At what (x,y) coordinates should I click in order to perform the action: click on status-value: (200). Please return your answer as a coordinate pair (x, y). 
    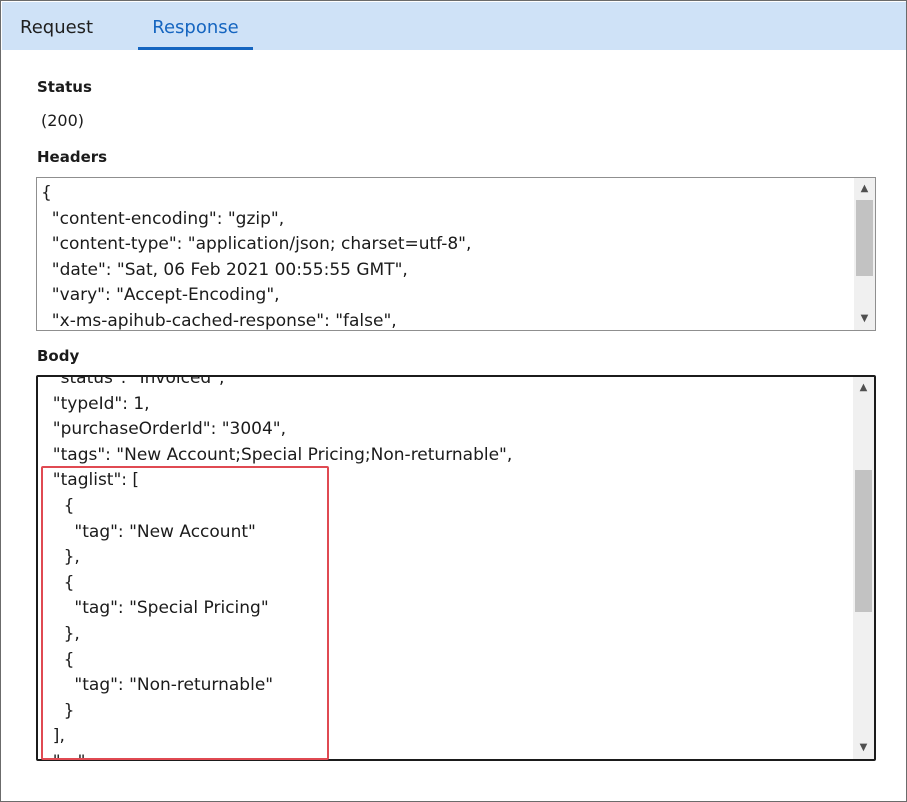
    Looking at the image, I should click on (63, 120).